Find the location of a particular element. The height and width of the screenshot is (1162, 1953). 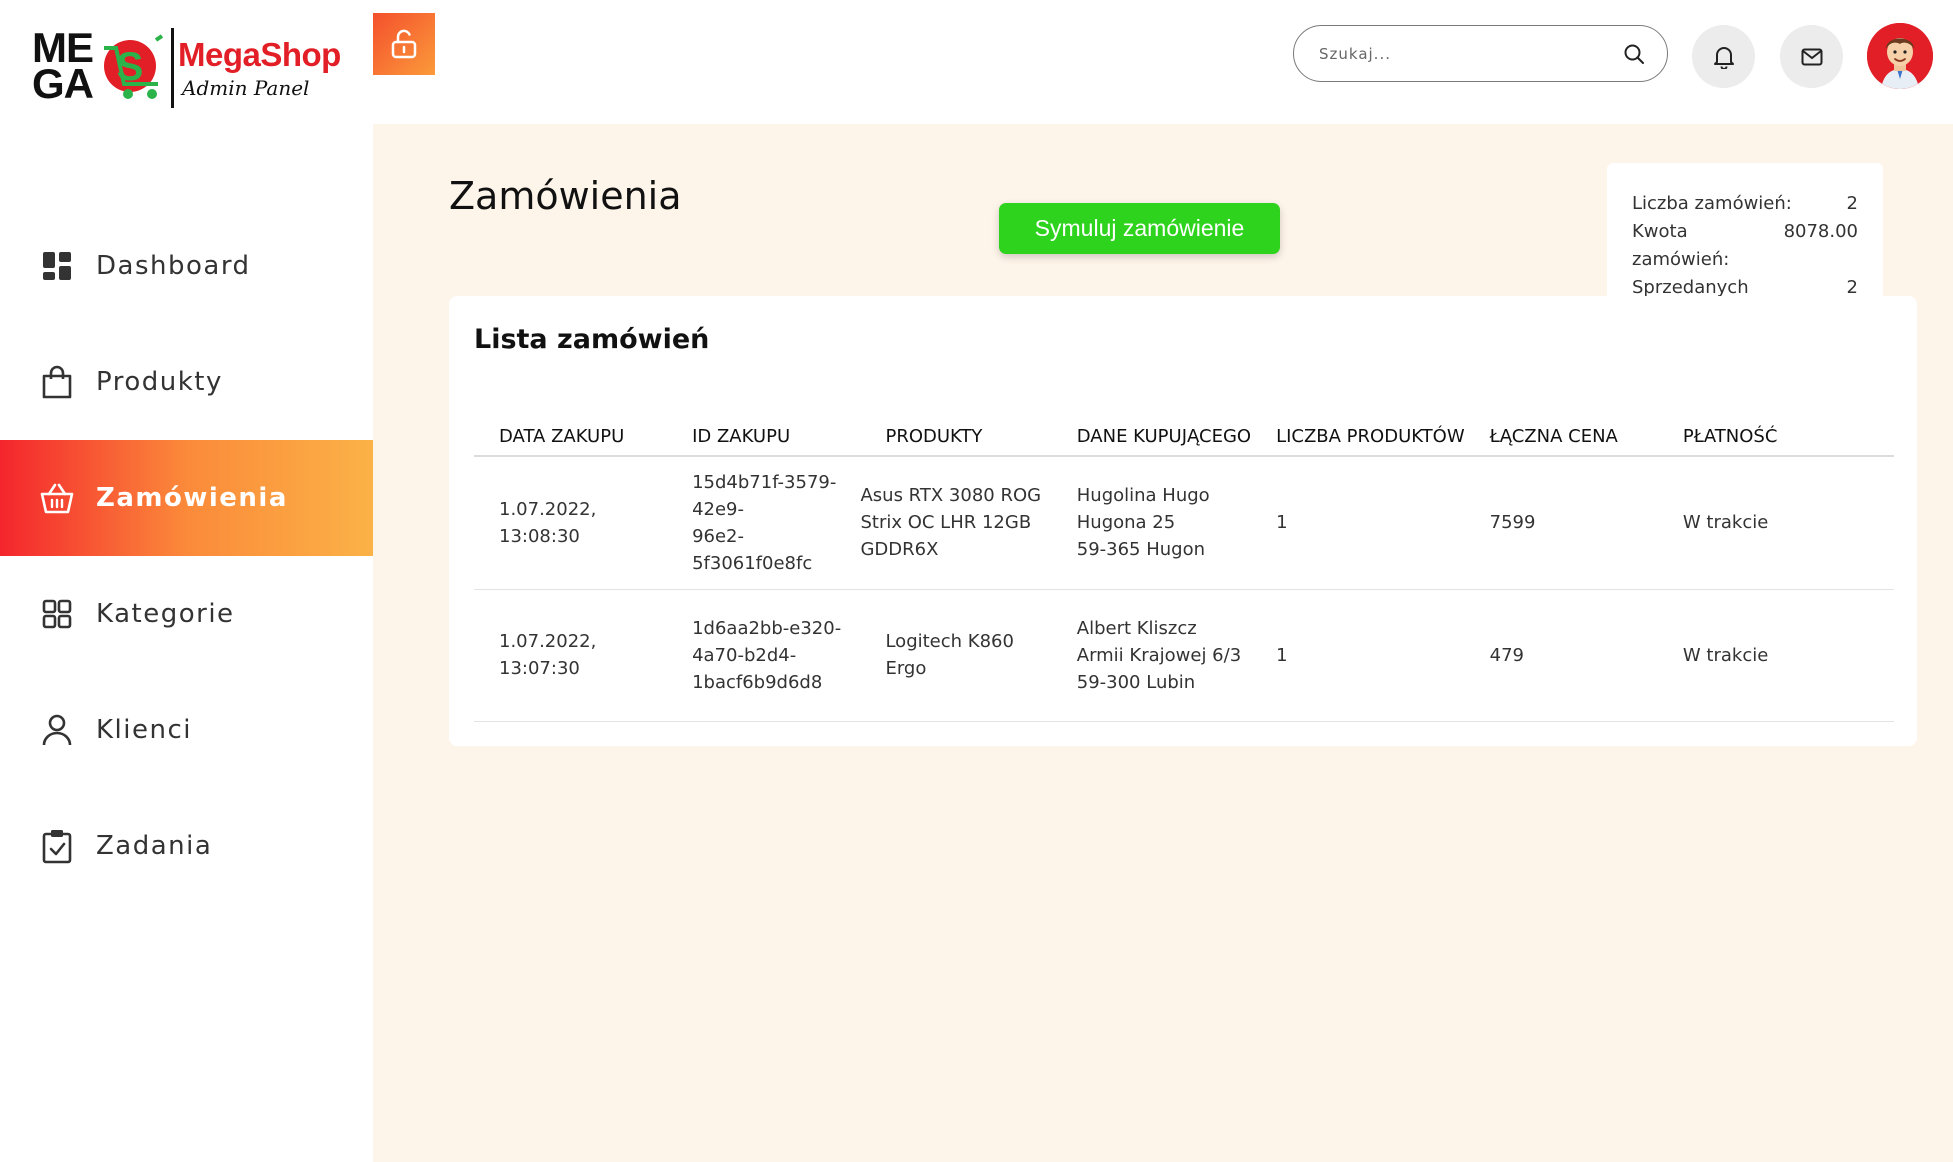

cell-date: 1.07.2022, 13:08:30 is located at coordinates (571, 523).